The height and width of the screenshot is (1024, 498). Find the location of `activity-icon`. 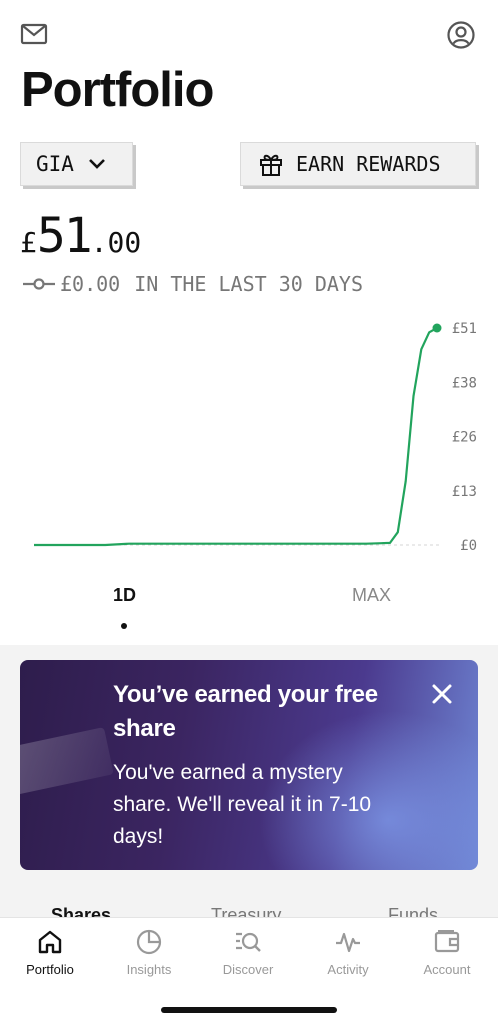

activity-icon is located at coordinates (348, 942).